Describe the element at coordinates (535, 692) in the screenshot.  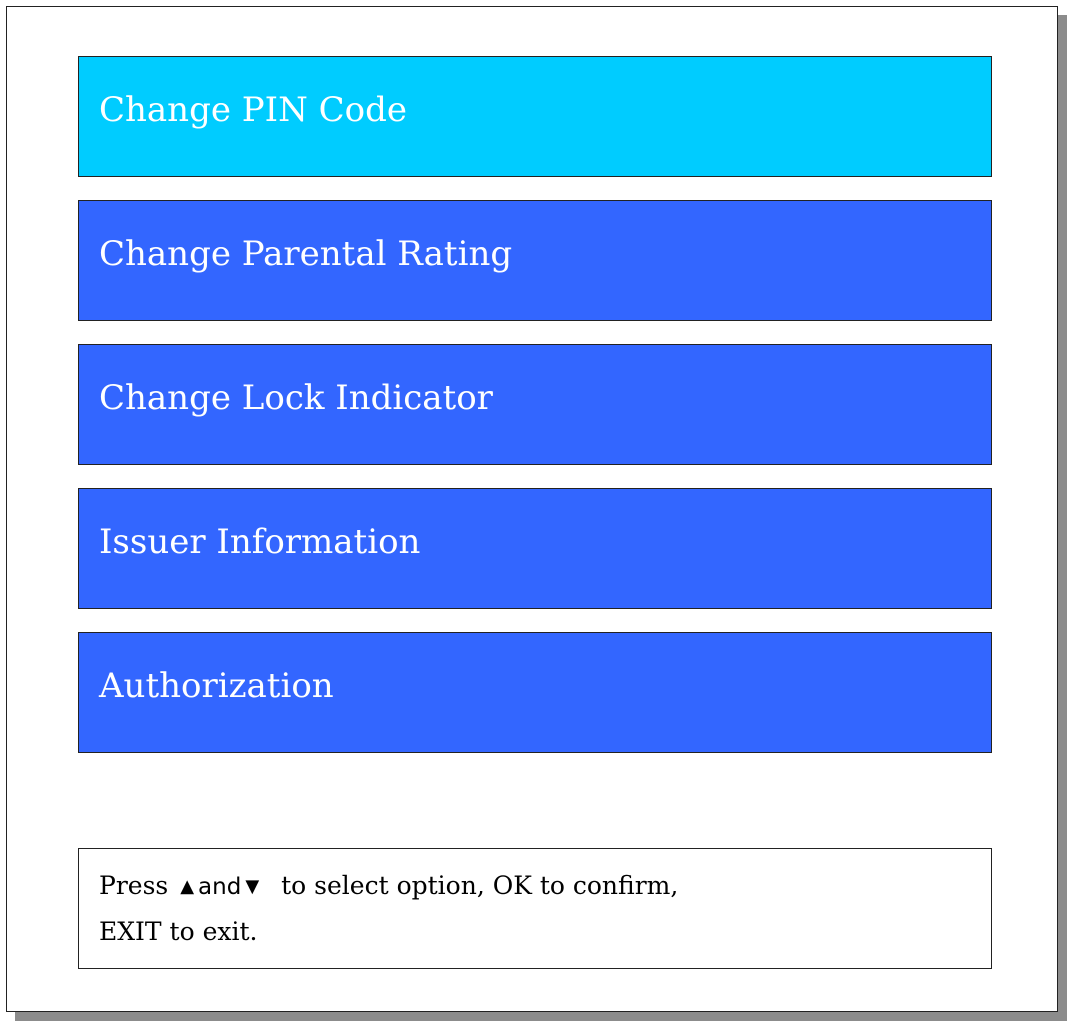
I see `menu-item-authorization: Authorization` at that location.